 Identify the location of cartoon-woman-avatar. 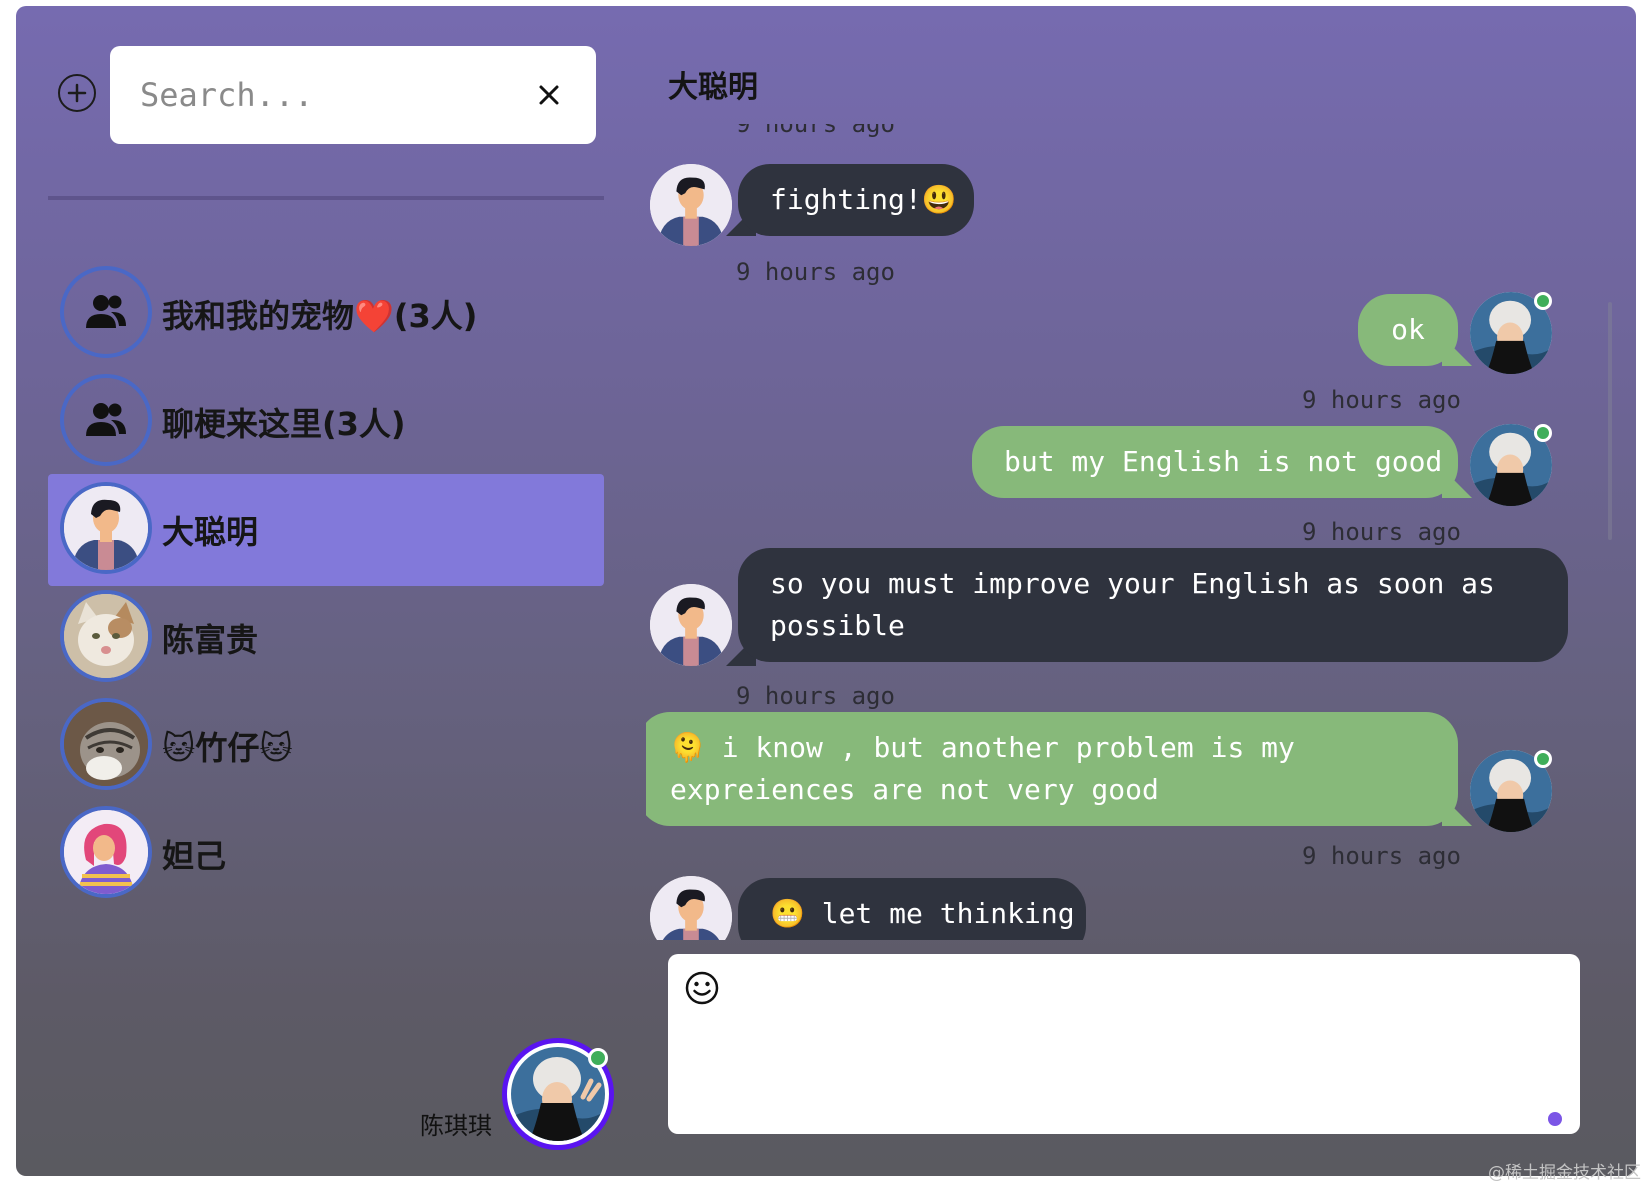
(106, 852).